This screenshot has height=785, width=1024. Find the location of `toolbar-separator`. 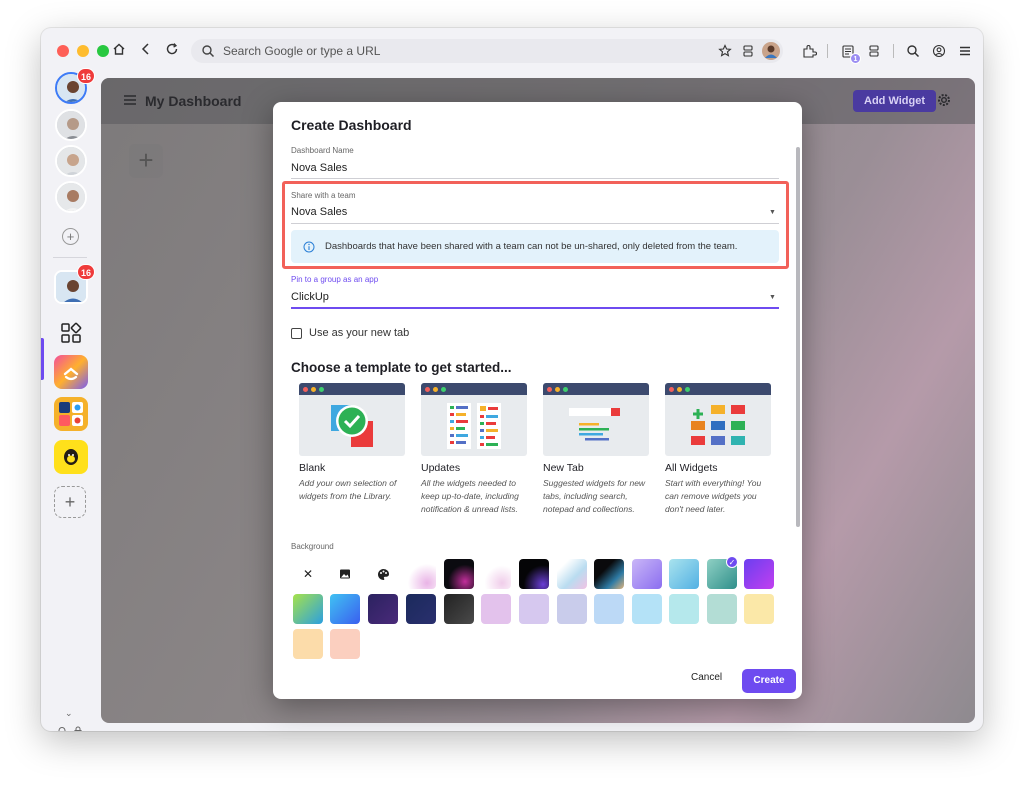

toolbar-separator is located at coordinates (893, 51).